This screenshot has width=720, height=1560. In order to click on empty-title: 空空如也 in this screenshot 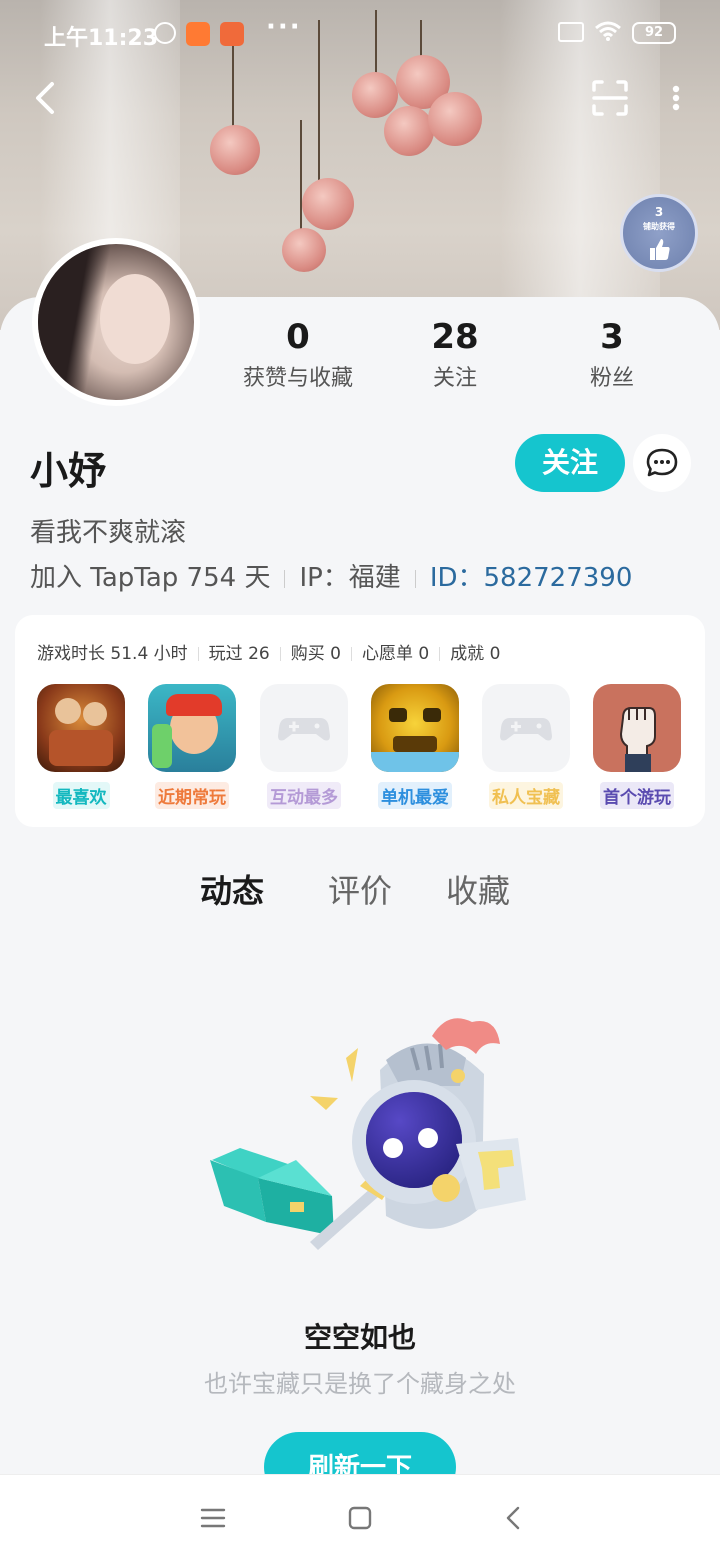, I will do `click(359, 1337)`.